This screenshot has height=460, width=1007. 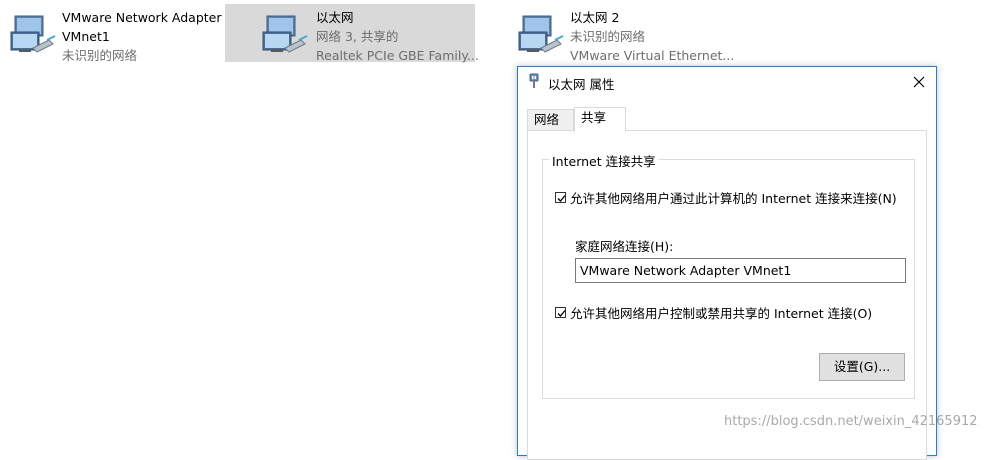 What do you see at coordinates (600, 119) in the screenshot?
I see `tab-sharing: 共享` at bounding box center [600, 119].